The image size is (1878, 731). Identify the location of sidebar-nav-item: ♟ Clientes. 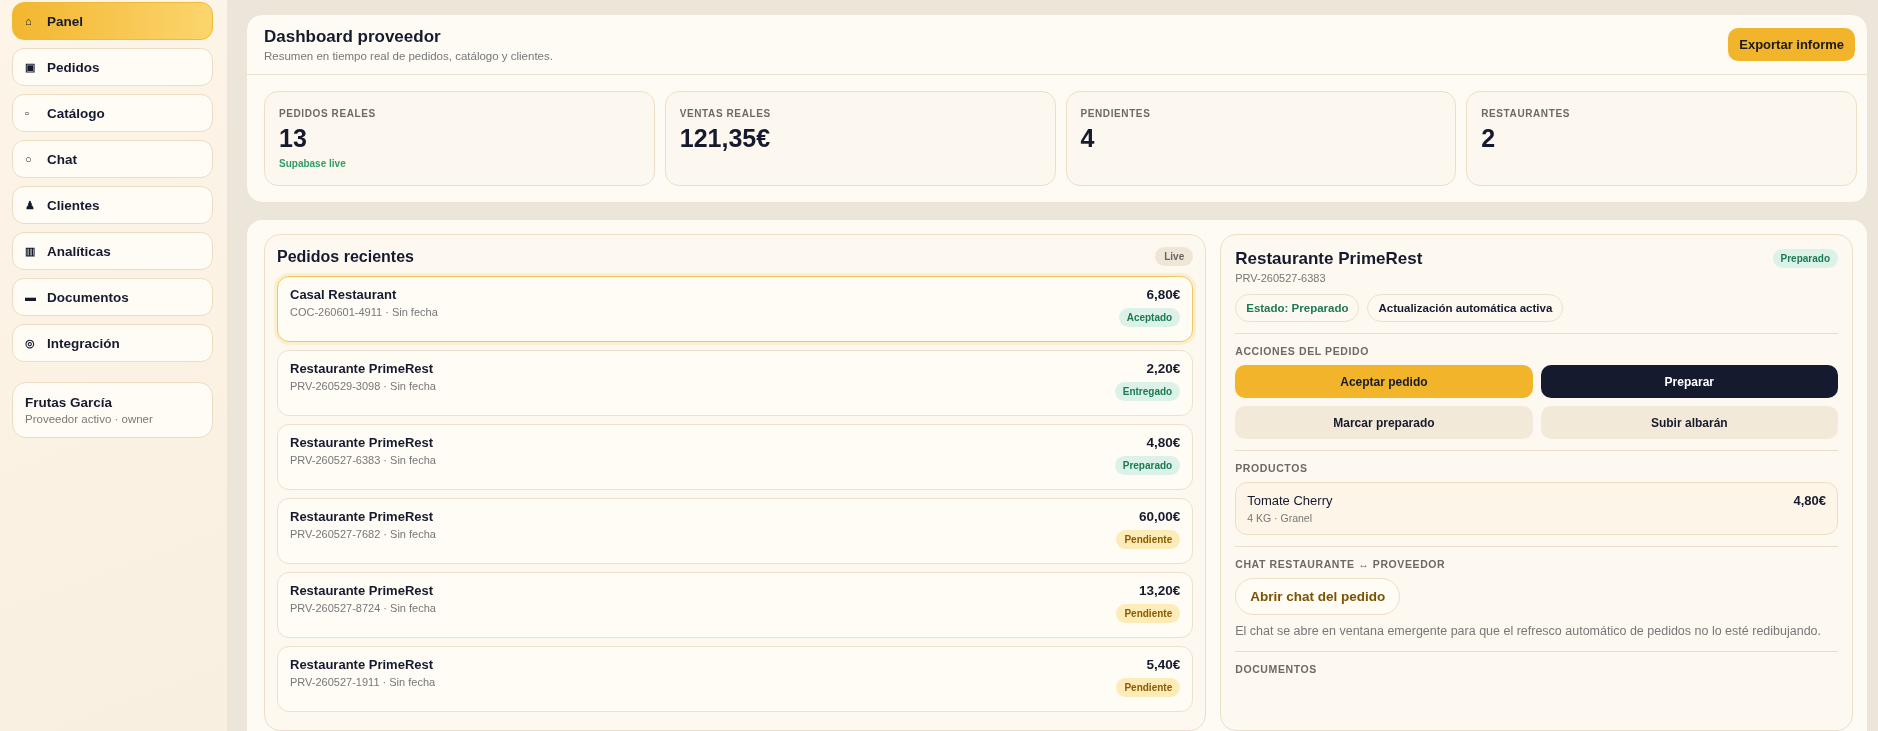
(112, 205).